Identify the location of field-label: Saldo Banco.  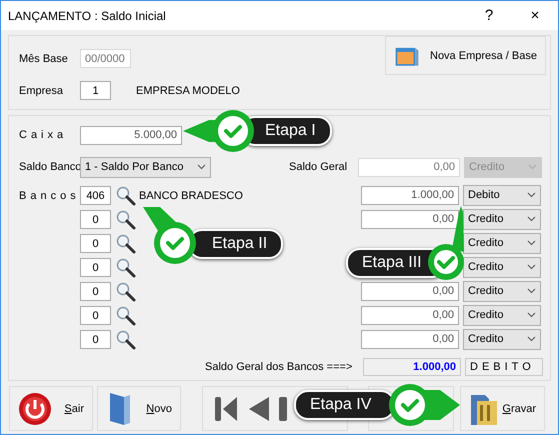
(49, 167).